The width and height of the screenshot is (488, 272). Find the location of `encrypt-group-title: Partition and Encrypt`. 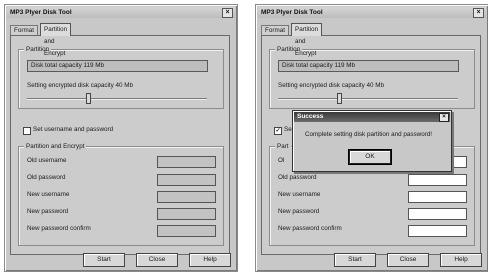

encrypt-group-title: Partition and Encrypt is located at coordinates (55, 146).